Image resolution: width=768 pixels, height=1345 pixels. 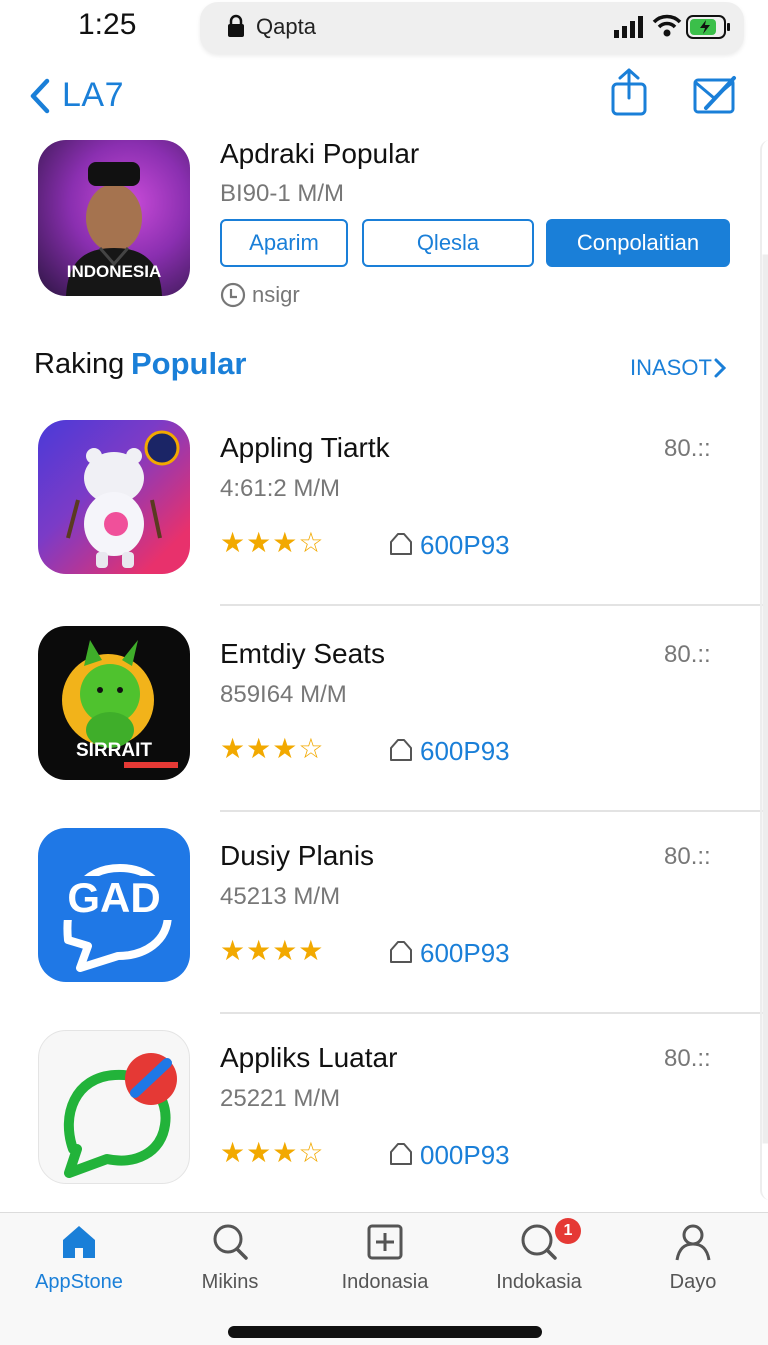 I want to click on battery-icon, so click(x=709, y=29).